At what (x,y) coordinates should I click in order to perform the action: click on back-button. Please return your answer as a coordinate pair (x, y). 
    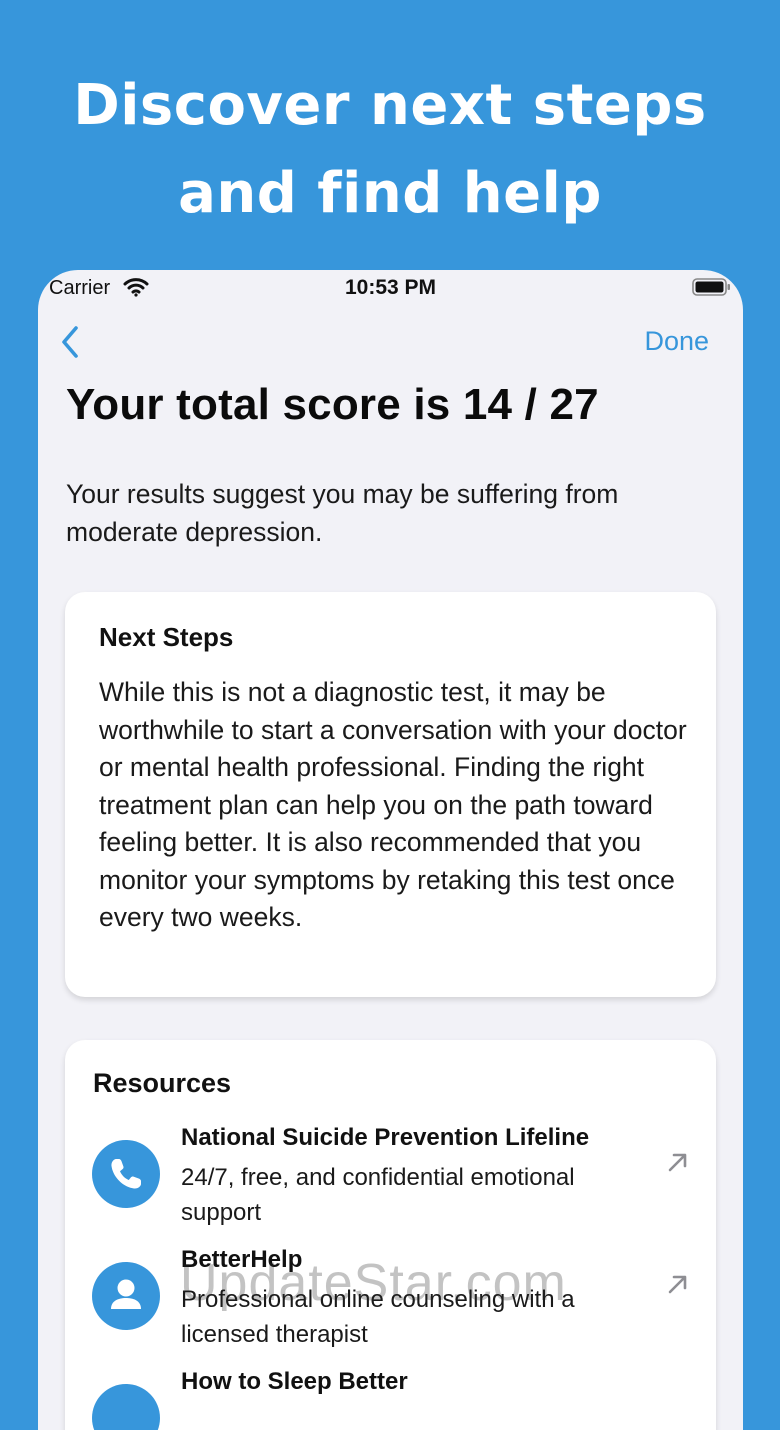
    Looking at the image, I should click on (71, 342).